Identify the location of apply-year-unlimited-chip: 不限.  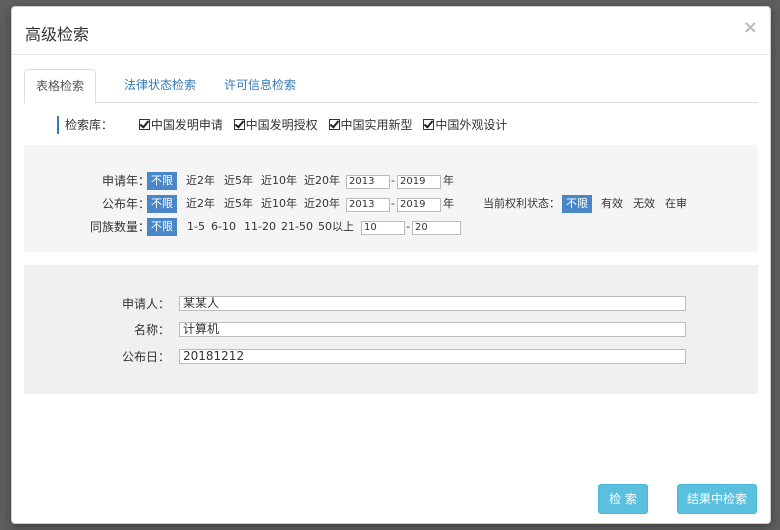
(162, 181).